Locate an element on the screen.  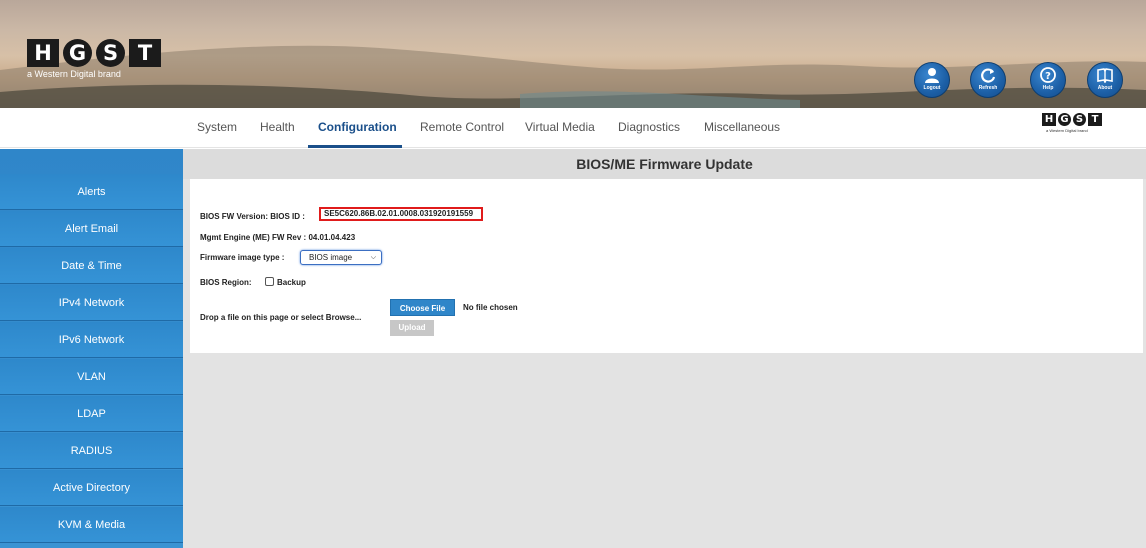
user-icon is located at coordinates (932, 74).